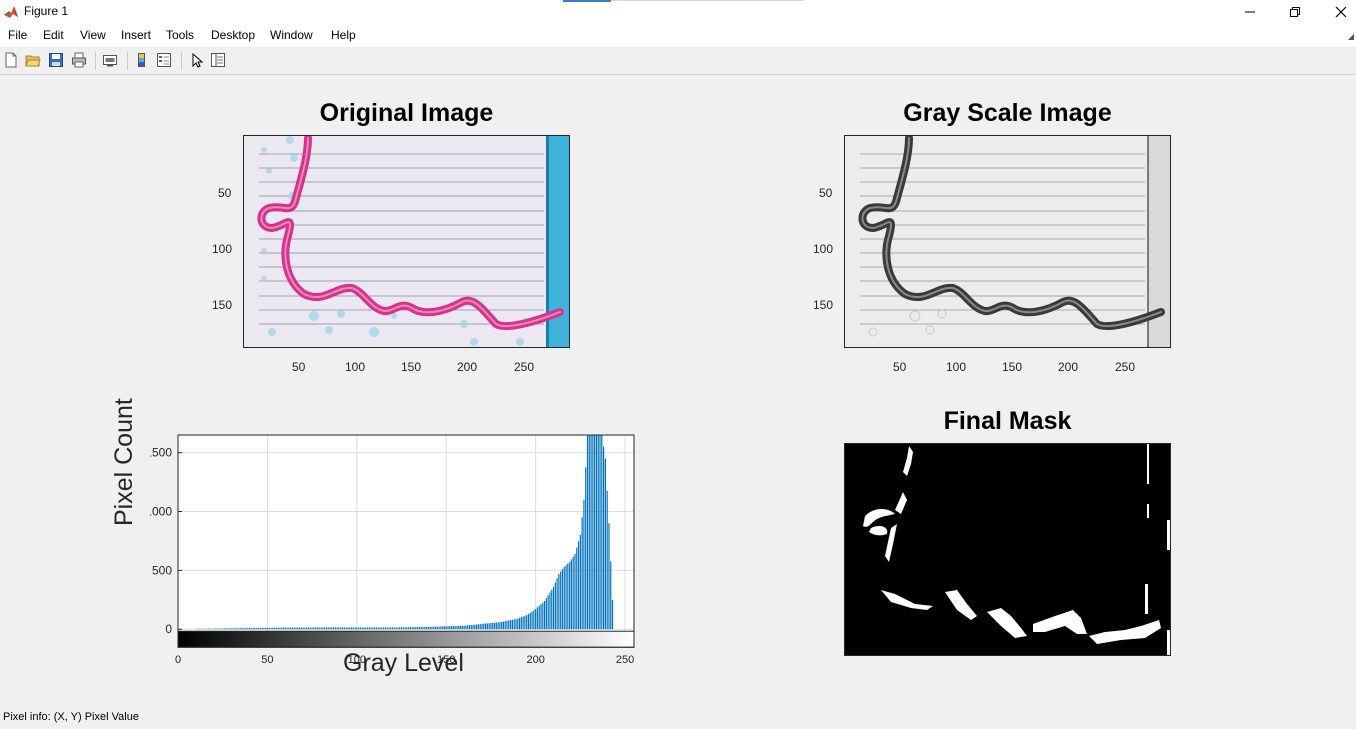 This screenshot has height=729, width=1356. What do you see at coordinates (34, 61) in the screenshot?
I see `open-file-button` at bounding box center [34, 61].